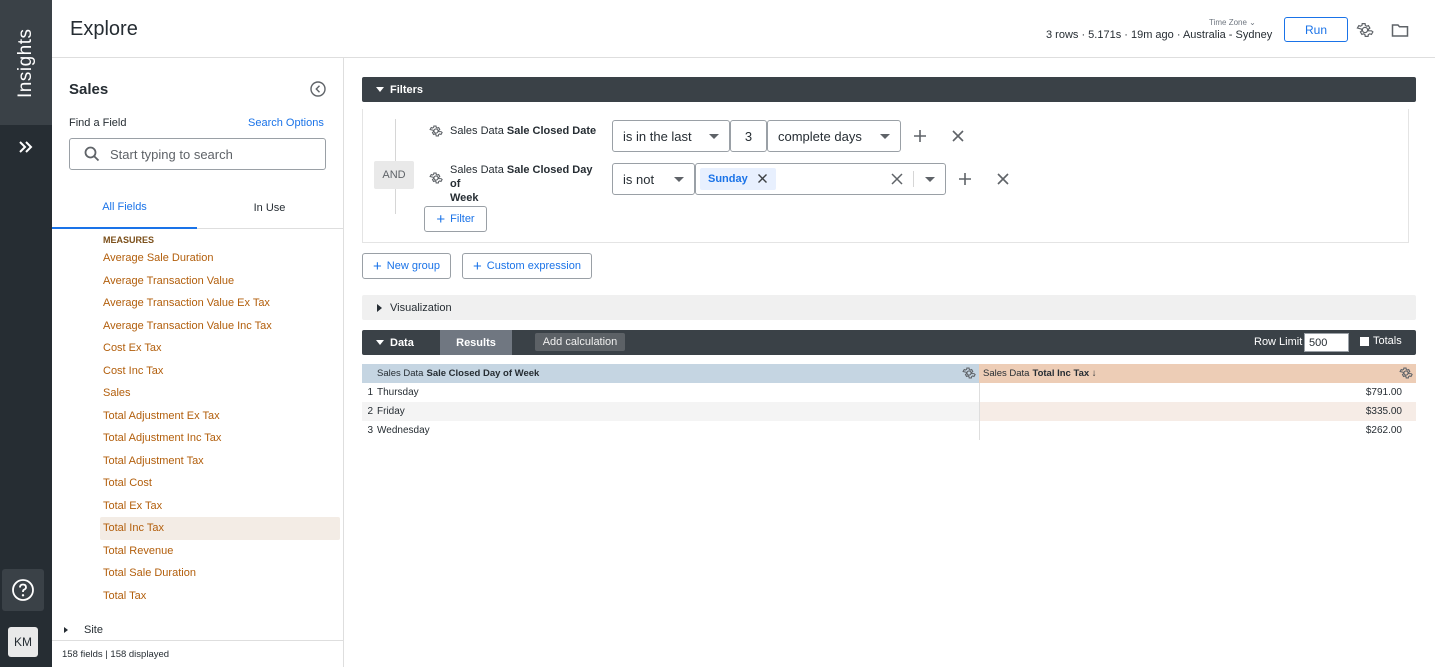  I want to click on caret-down-icon, so click(380, 89).